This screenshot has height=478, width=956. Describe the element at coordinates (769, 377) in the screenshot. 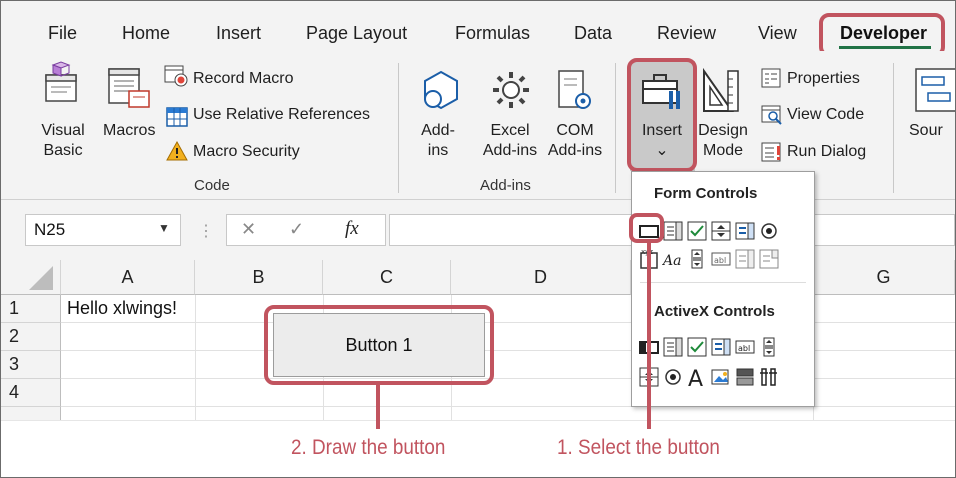

I see `activex-more-controls-icon` at that location.